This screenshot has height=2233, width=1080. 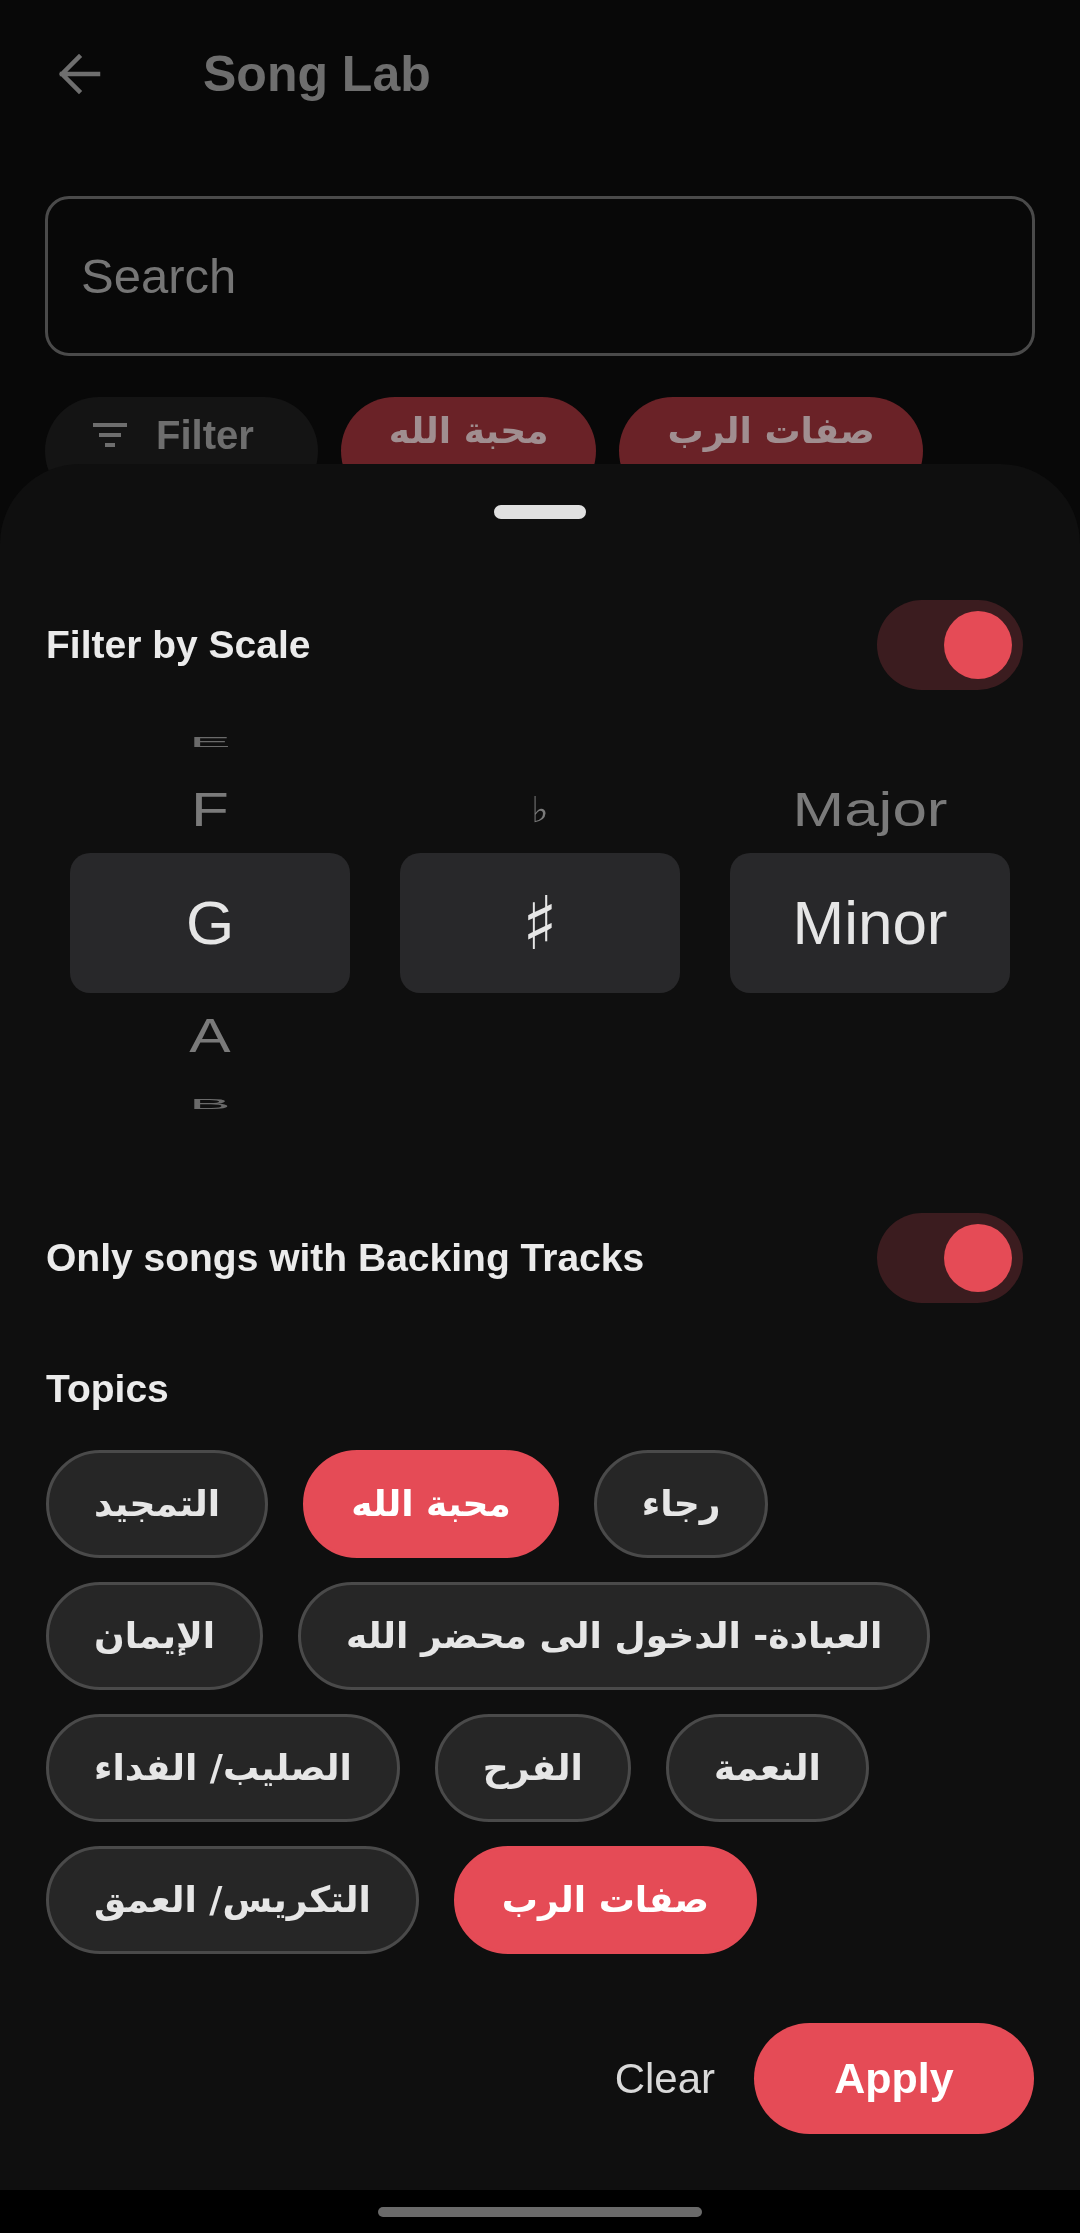 I want to click on picker-option: B, so click(x=210, y=1104).